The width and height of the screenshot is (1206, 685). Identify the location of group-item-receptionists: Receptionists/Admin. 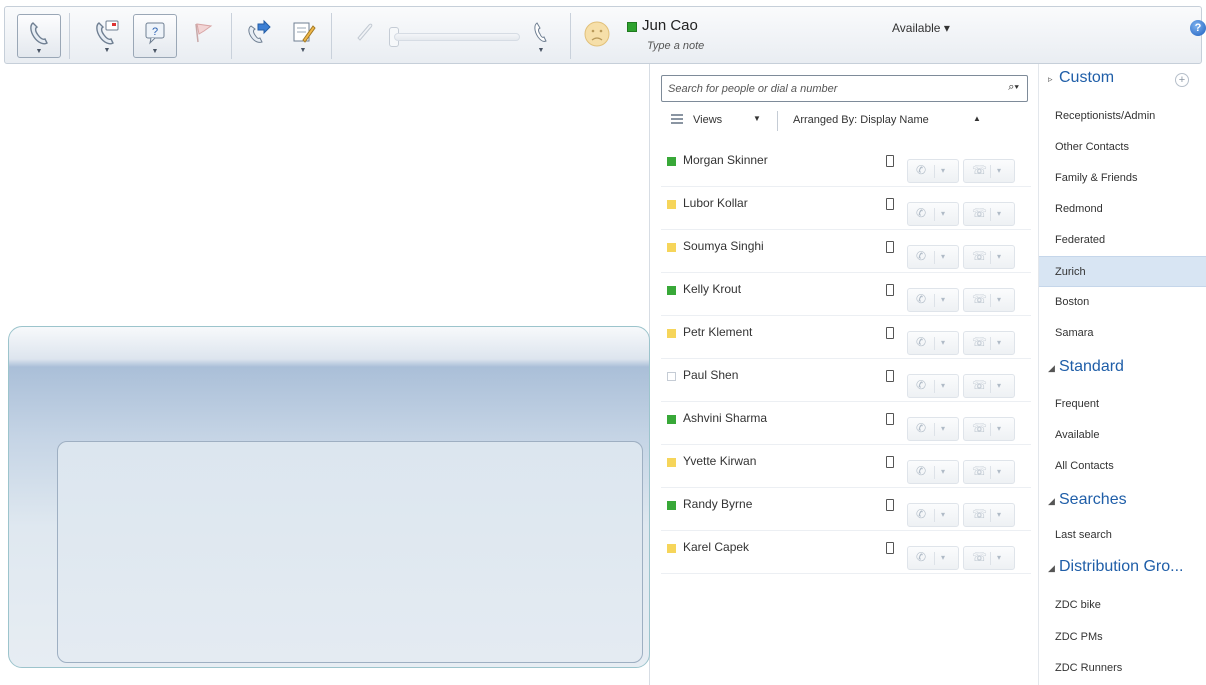
(1122, 116).